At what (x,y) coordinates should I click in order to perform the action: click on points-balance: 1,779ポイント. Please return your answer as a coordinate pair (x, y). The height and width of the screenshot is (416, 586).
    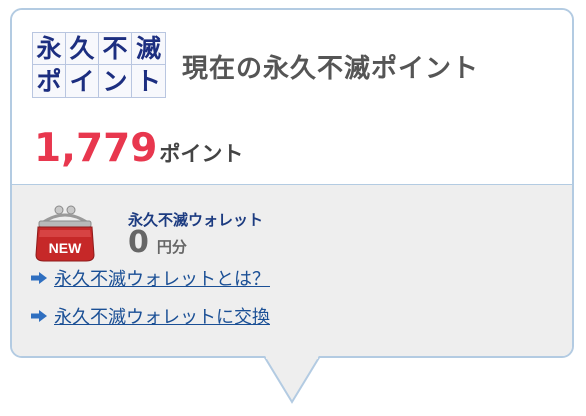
    Looking at the image, I should click on (138, 148).